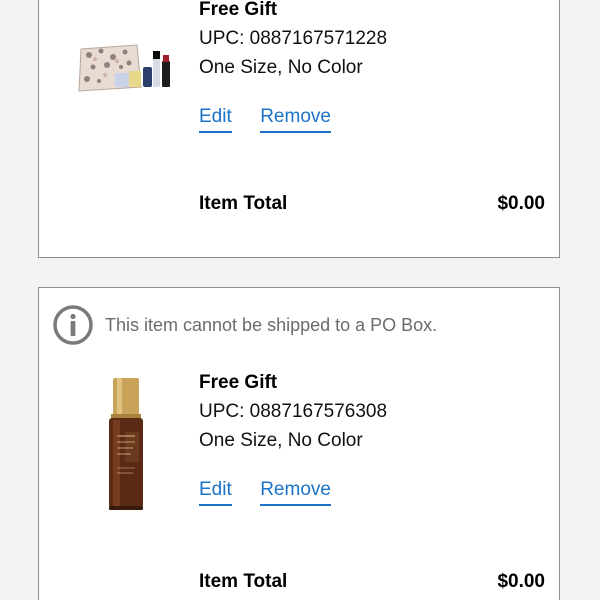 Image resolution: width=600 pixels, height=600 pixels. What do you see at coordinates (293, 411) in the screenshot?
I see `item-upc: UPC: 0887167576308` at bounding box center [293, 411].